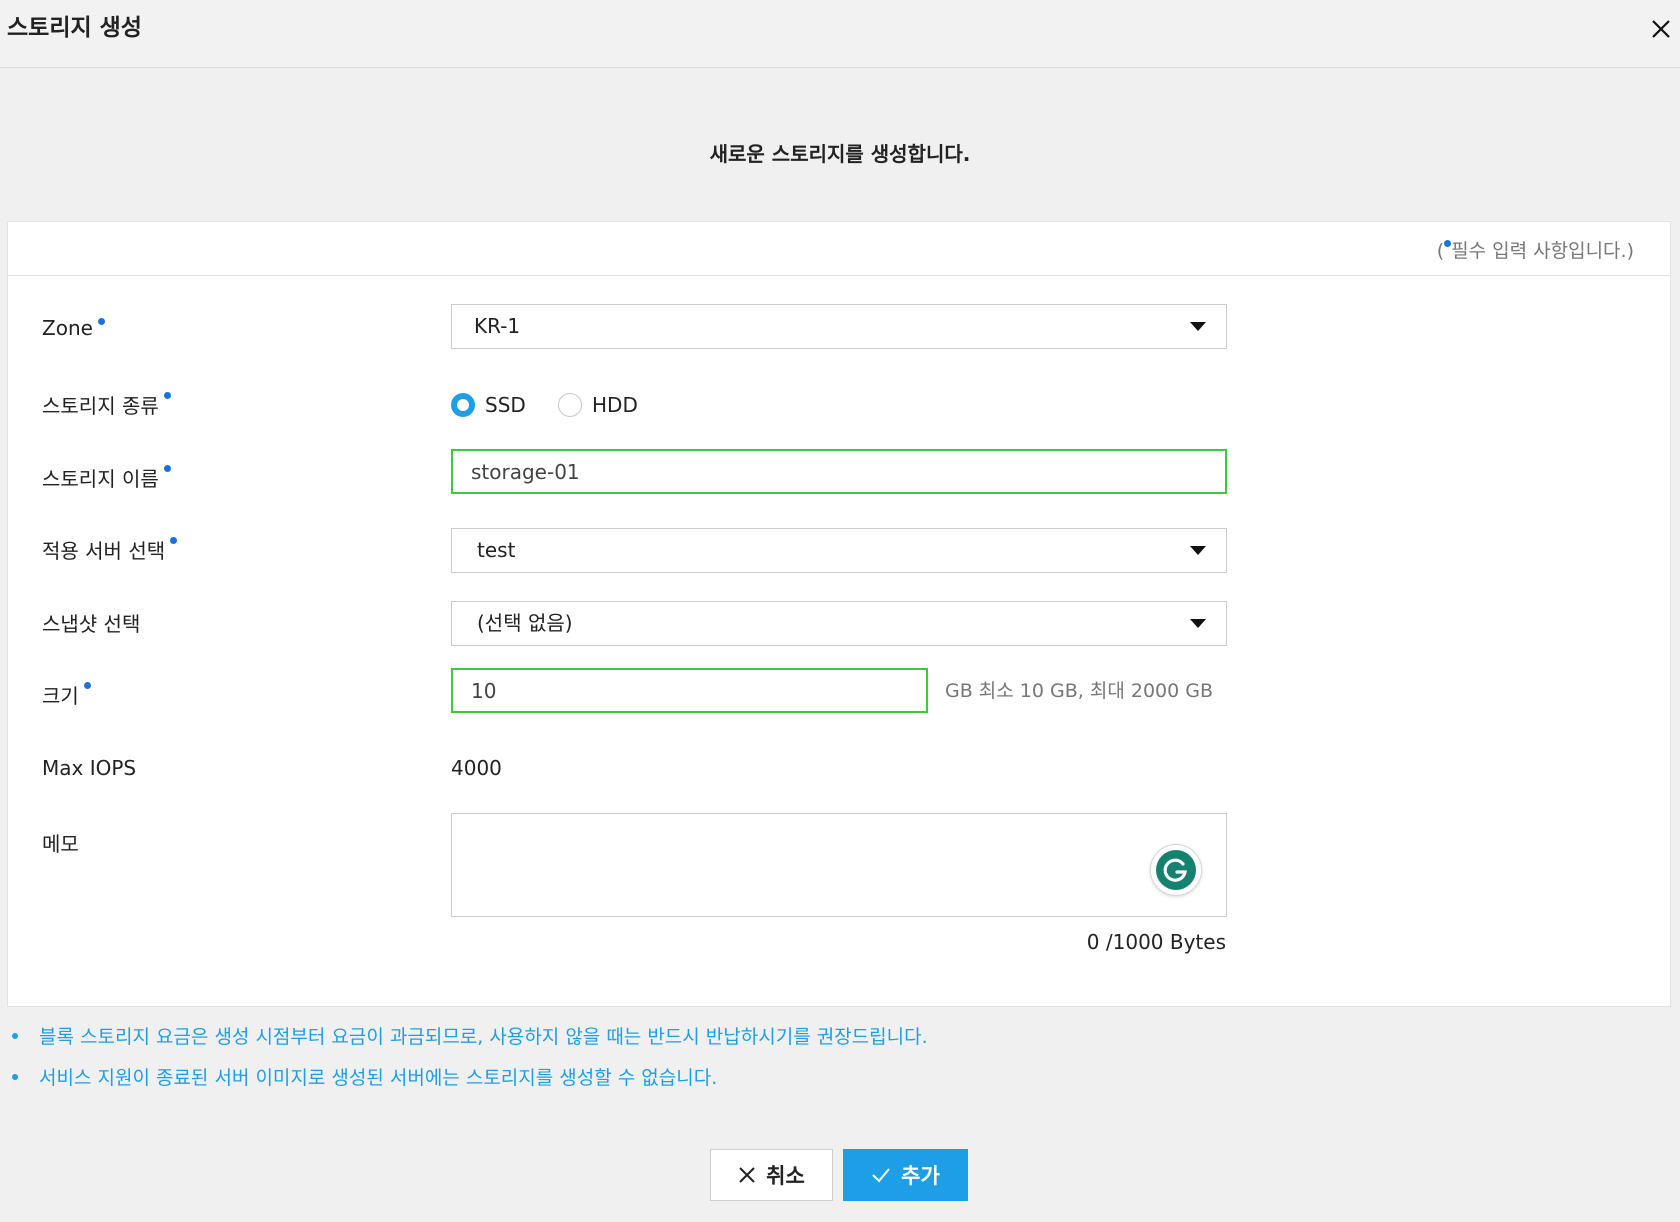  I want to click on snapshot-label: 스냅샷 선택, so click(91, 624).